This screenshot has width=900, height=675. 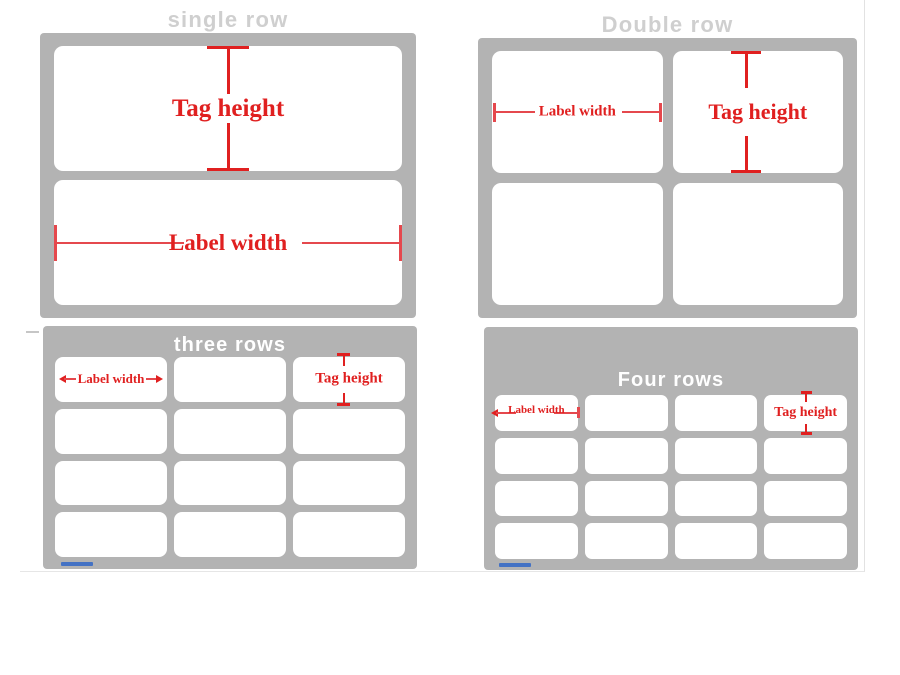 What do you see at coordinates (671, 380) in the screenshot?
I see `panel-title-four-rows: Four rows` at bounding box center [671, 380].